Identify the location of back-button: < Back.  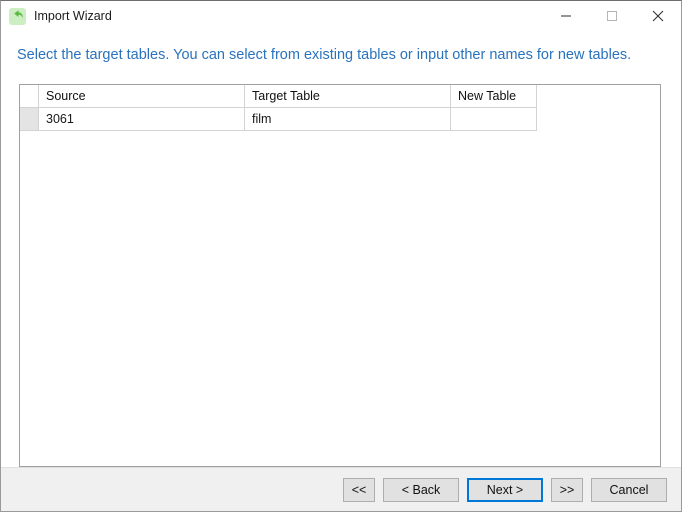
(421, 489).